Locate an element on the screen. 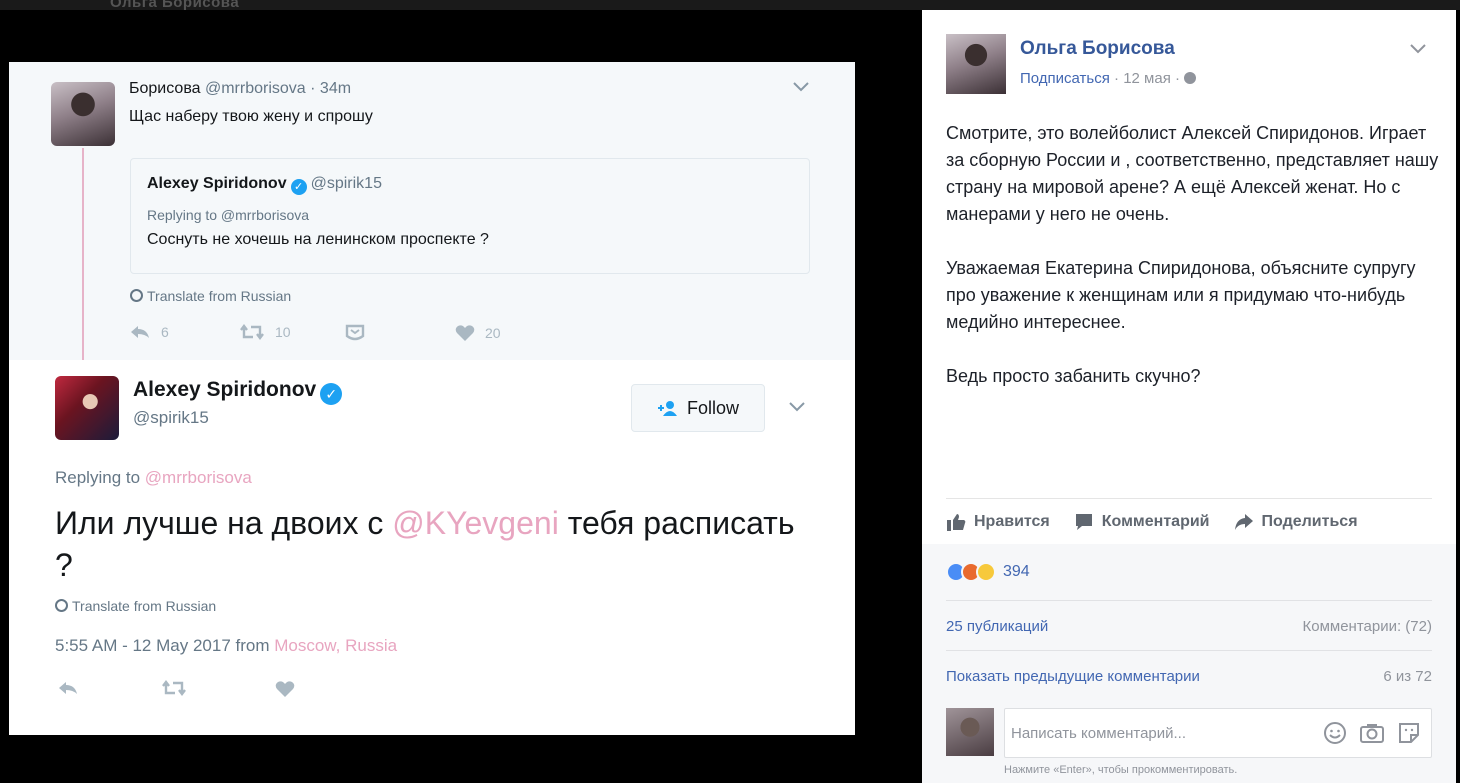 The image size is (1460, 783). location-link: Moscow, Russia is located at coordinates (335, 645).